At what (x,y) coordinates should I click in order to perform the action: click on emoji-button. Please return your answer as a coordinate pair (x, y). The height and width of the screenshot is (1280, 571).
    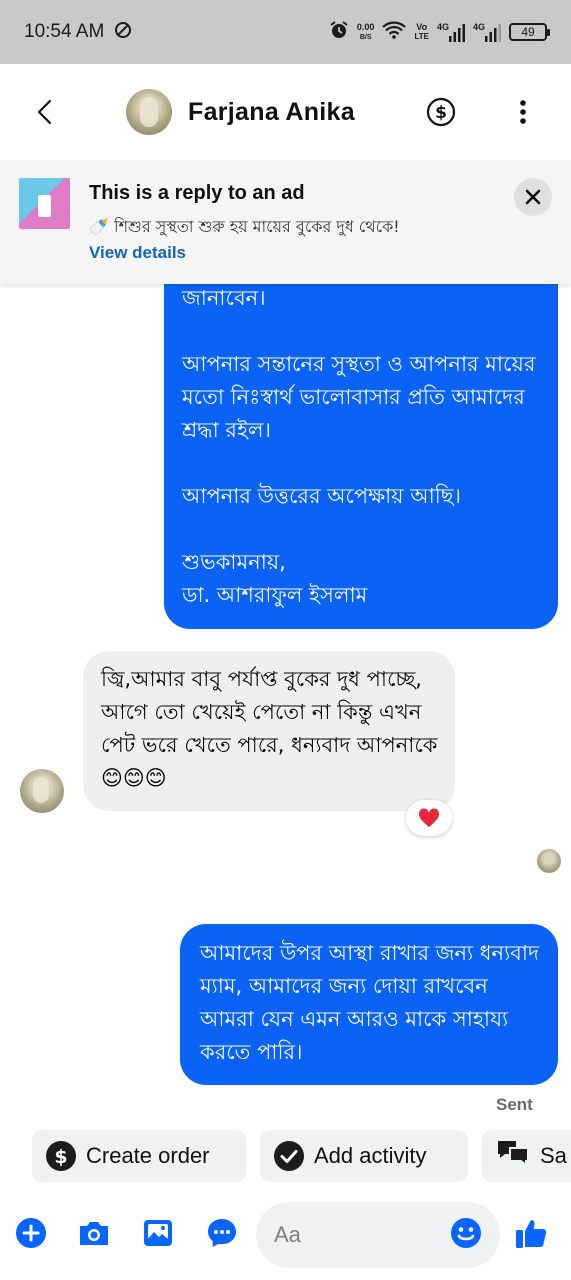
    Looking at the image, I should click on (466, 1233).